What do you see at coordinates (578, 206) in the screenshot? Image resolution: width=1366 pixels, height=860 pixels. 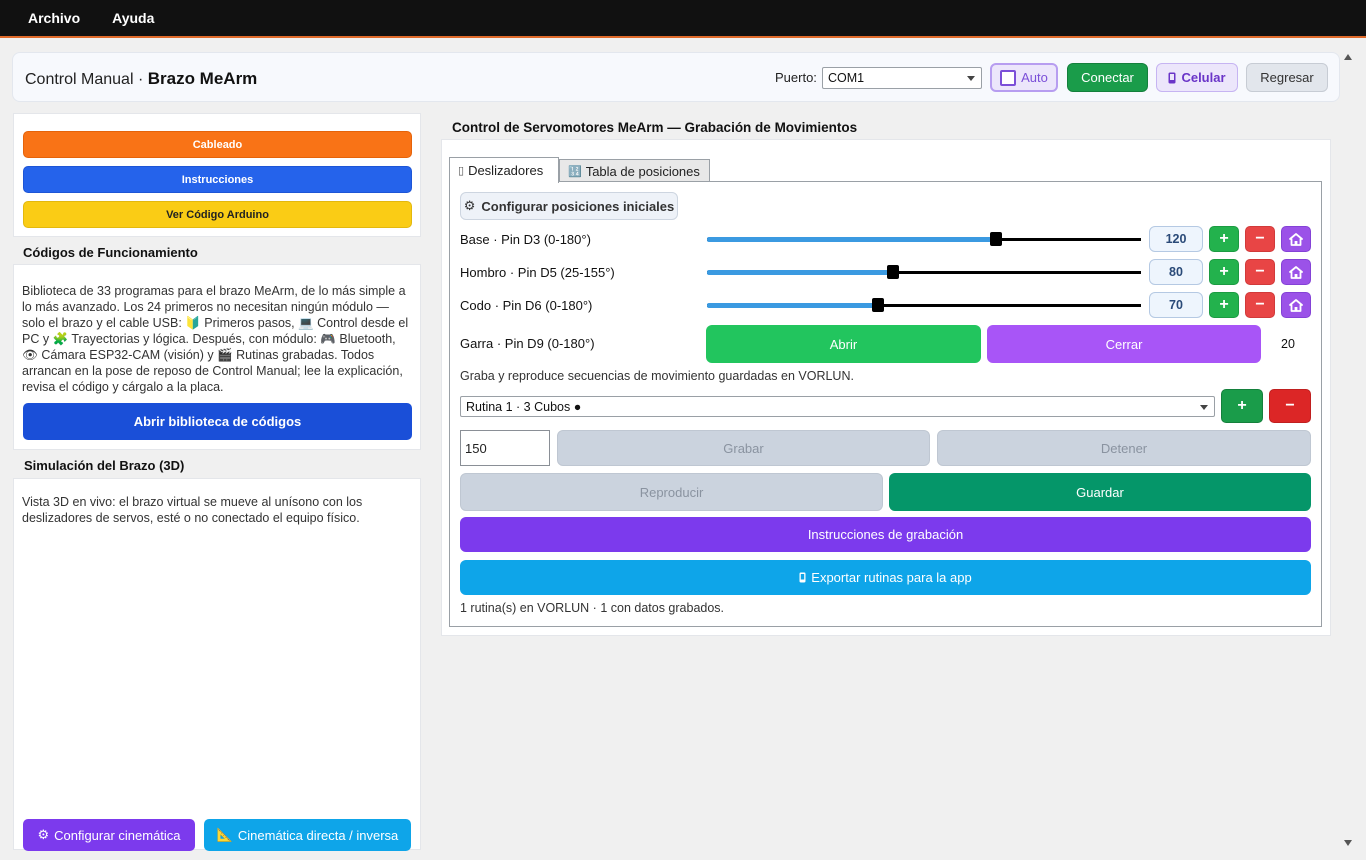 I see `config-initial-label: Configurar posiciones iniciales` at bounding box center [578, 206].